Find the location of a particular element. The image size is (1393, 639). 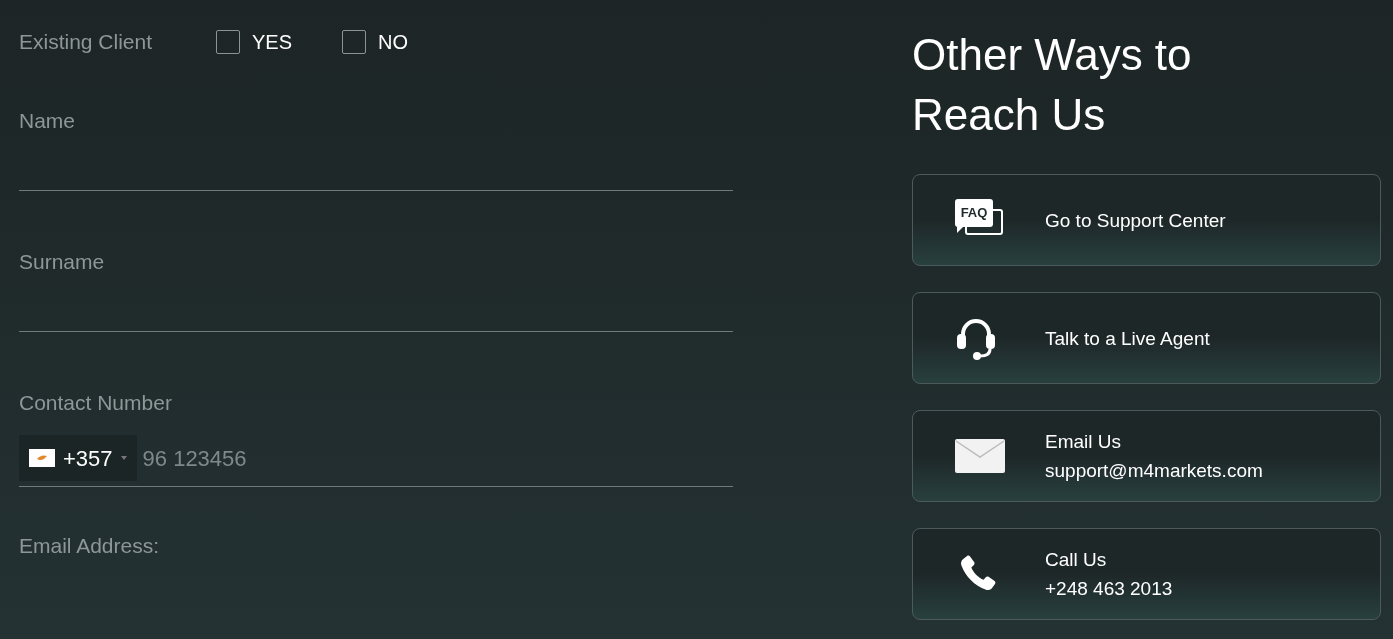

headset-icon is located at coordinates (976, 338).